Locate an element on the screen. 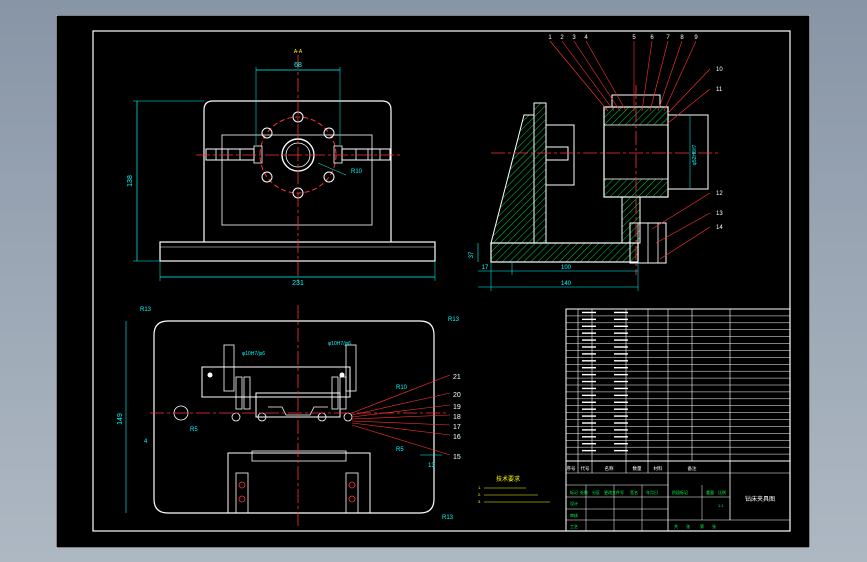  side-height-dim: 37 is located at coordinates (472, 254).